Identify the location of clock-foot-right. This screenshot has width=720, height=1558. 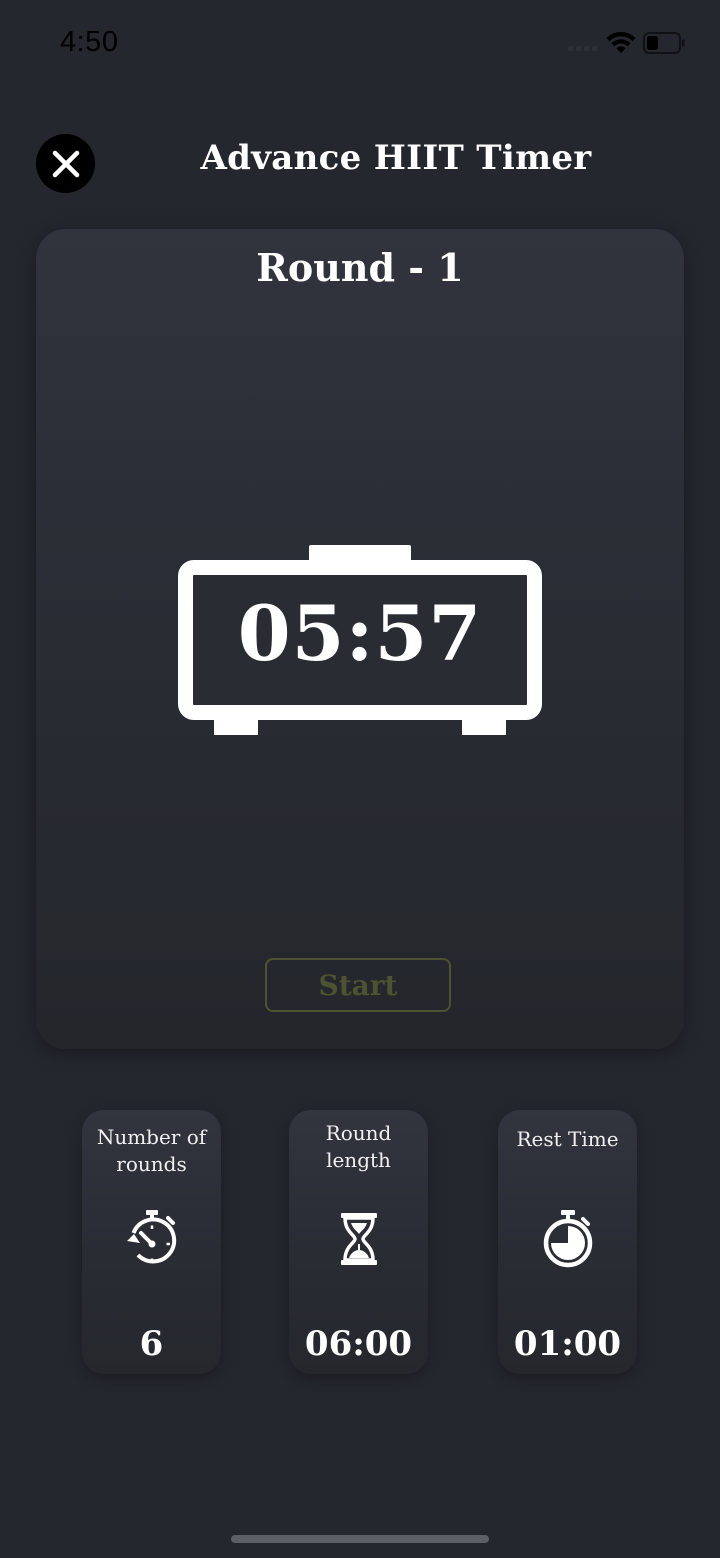
(484, 724).